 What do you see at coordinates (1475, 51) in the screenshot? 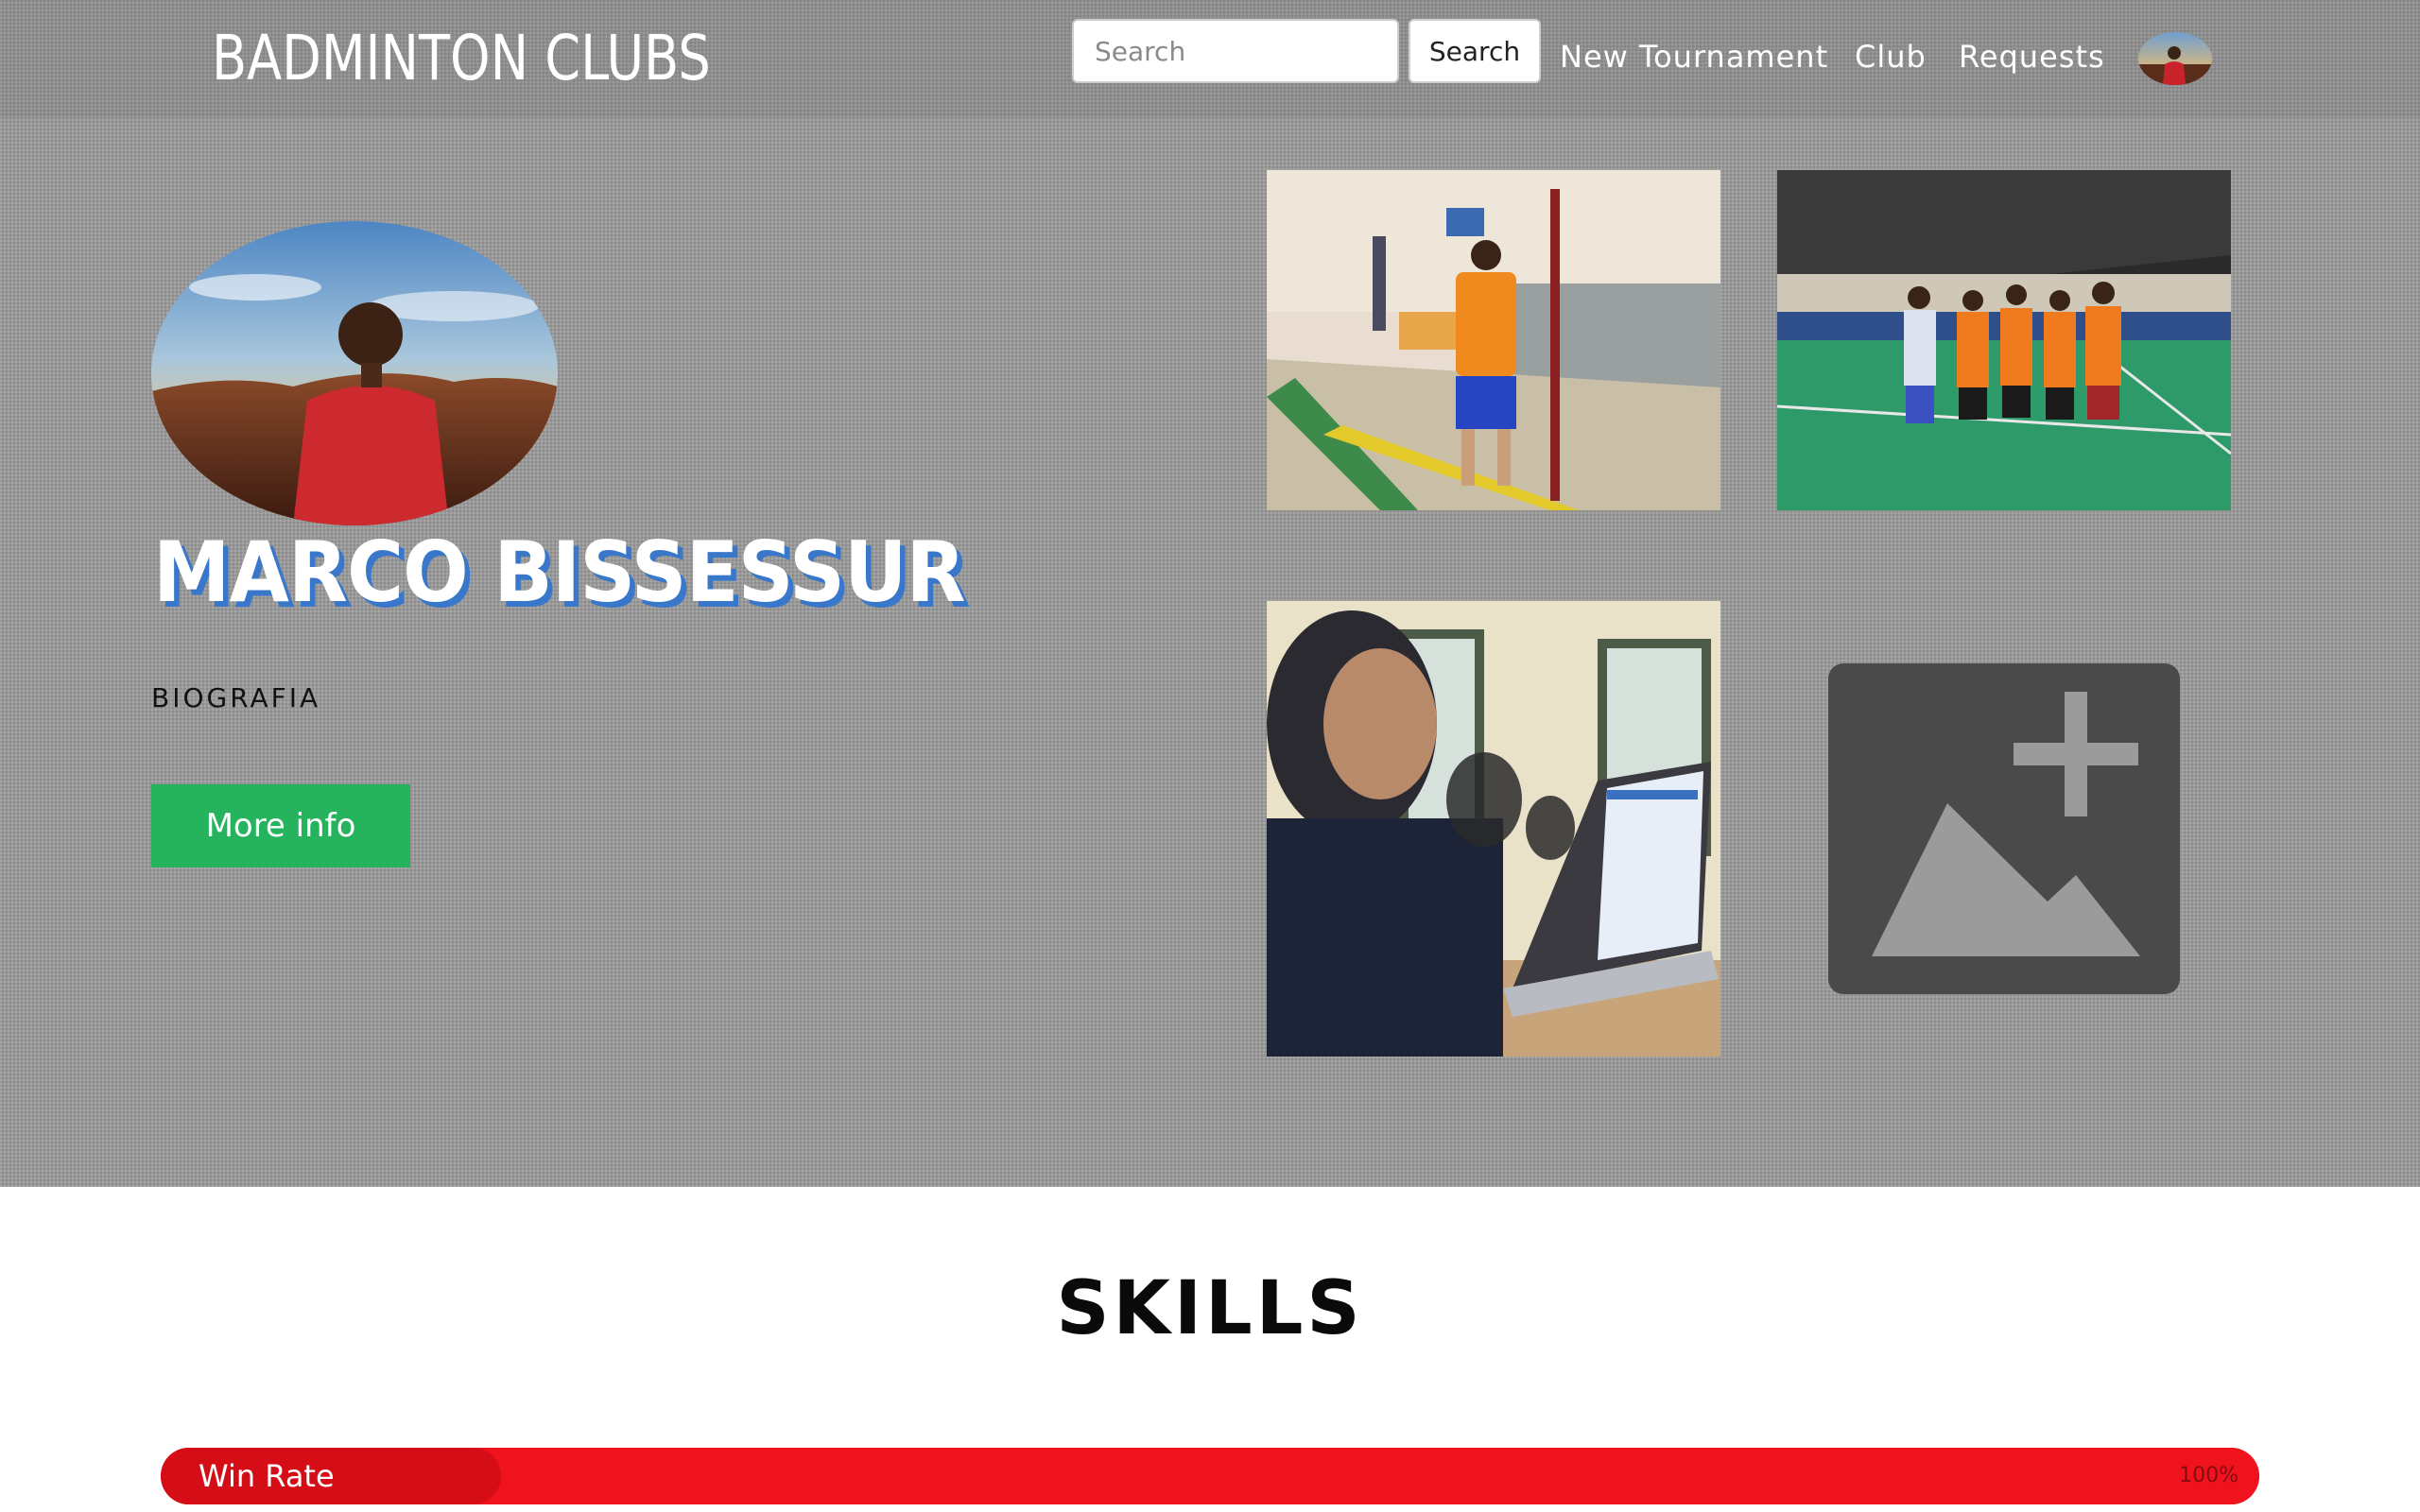
I see `search-button: Search` at bounding box center [1475, 51].